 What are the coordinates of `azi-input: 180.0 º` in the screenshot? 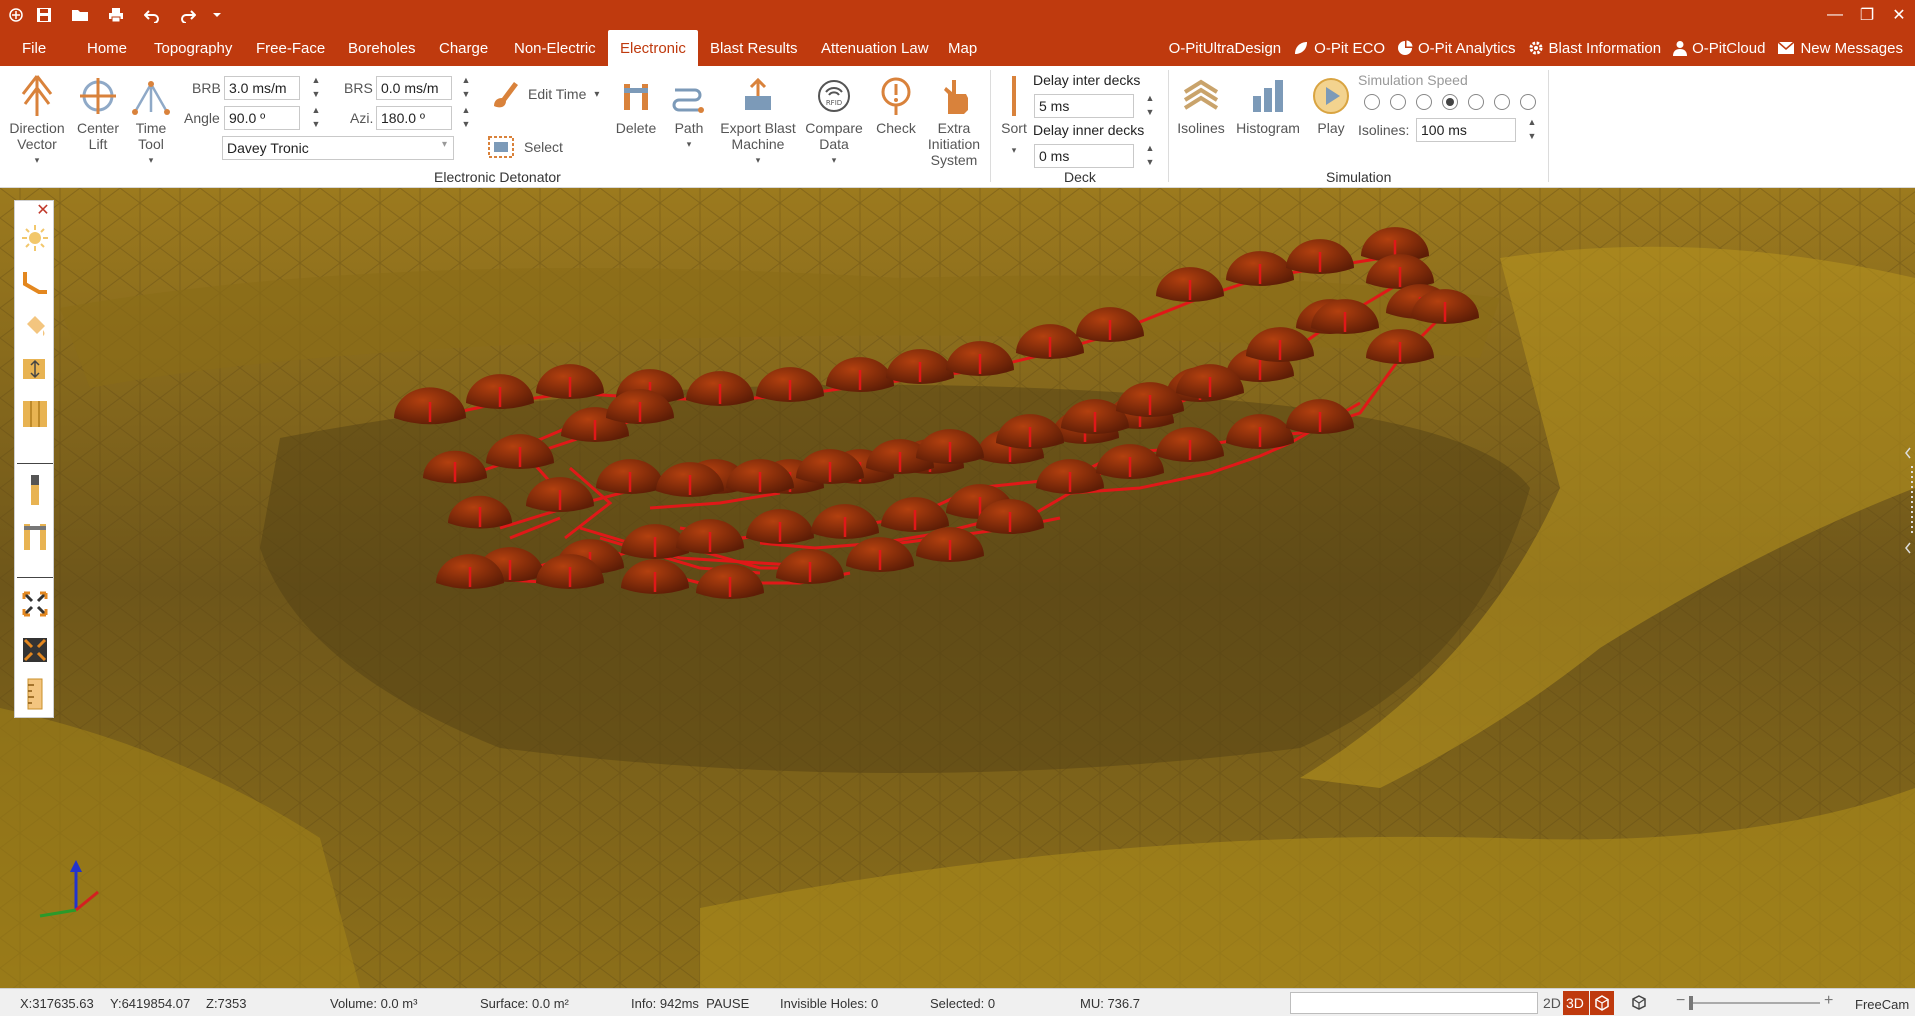 It's located at (414, 118).